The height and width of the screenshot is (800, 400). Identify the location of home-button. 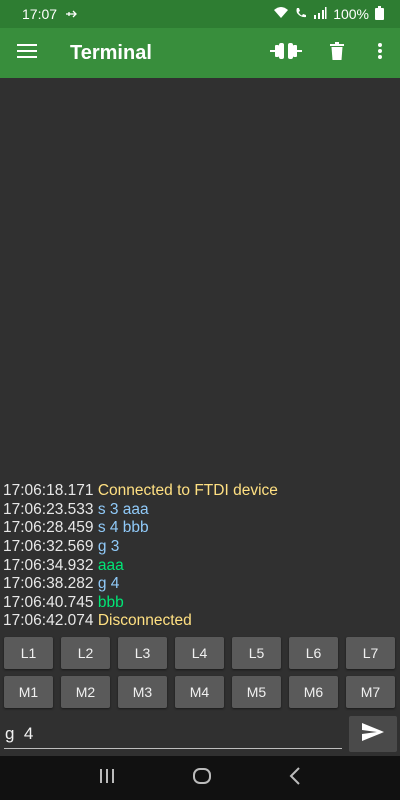
(202, 778).